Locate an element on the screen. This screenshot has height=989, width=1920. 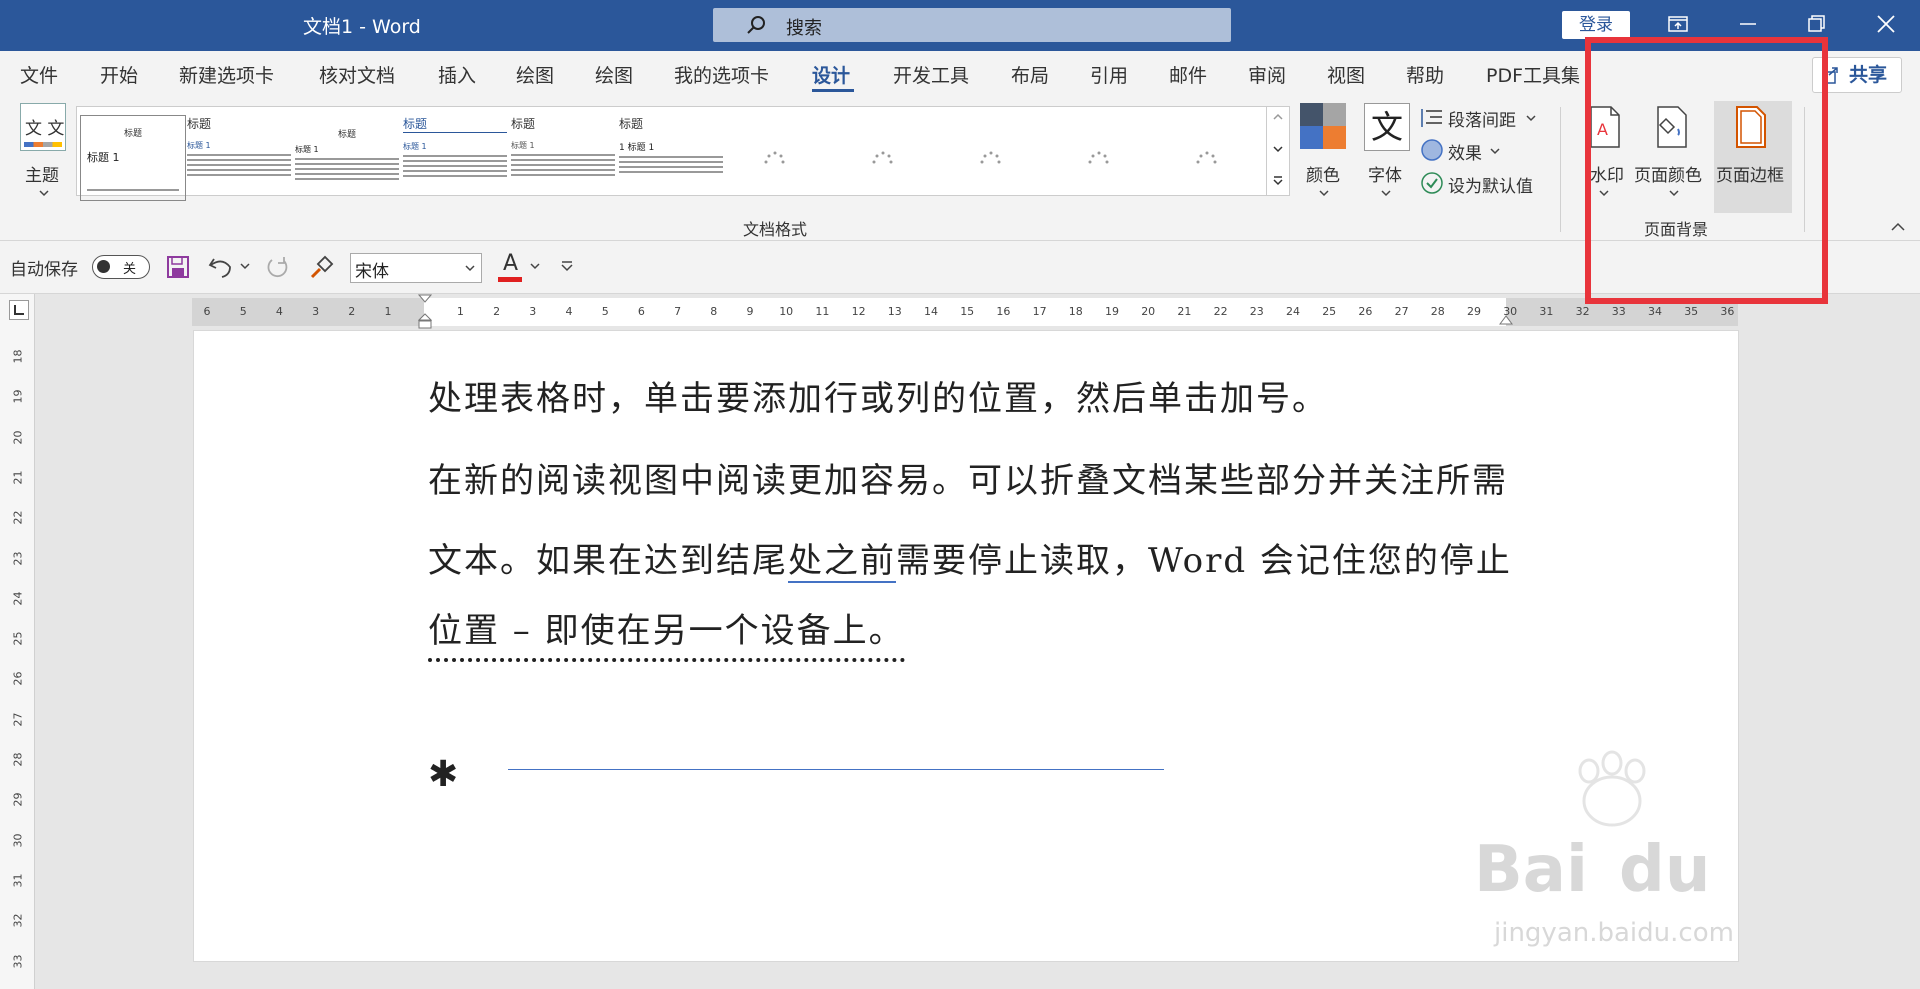
ruler-tick-label: 6 is located at coordinates (641, 311).